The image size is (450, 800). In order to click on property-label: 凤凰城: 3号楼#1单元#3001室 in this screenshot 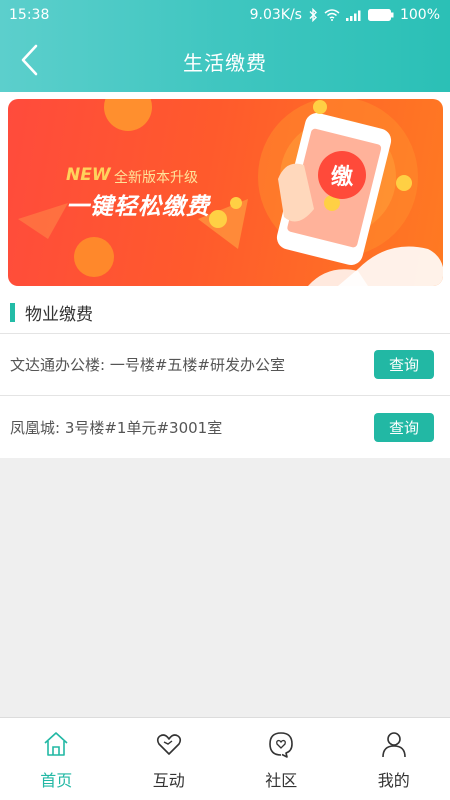, I will do `click(116, 427)`.